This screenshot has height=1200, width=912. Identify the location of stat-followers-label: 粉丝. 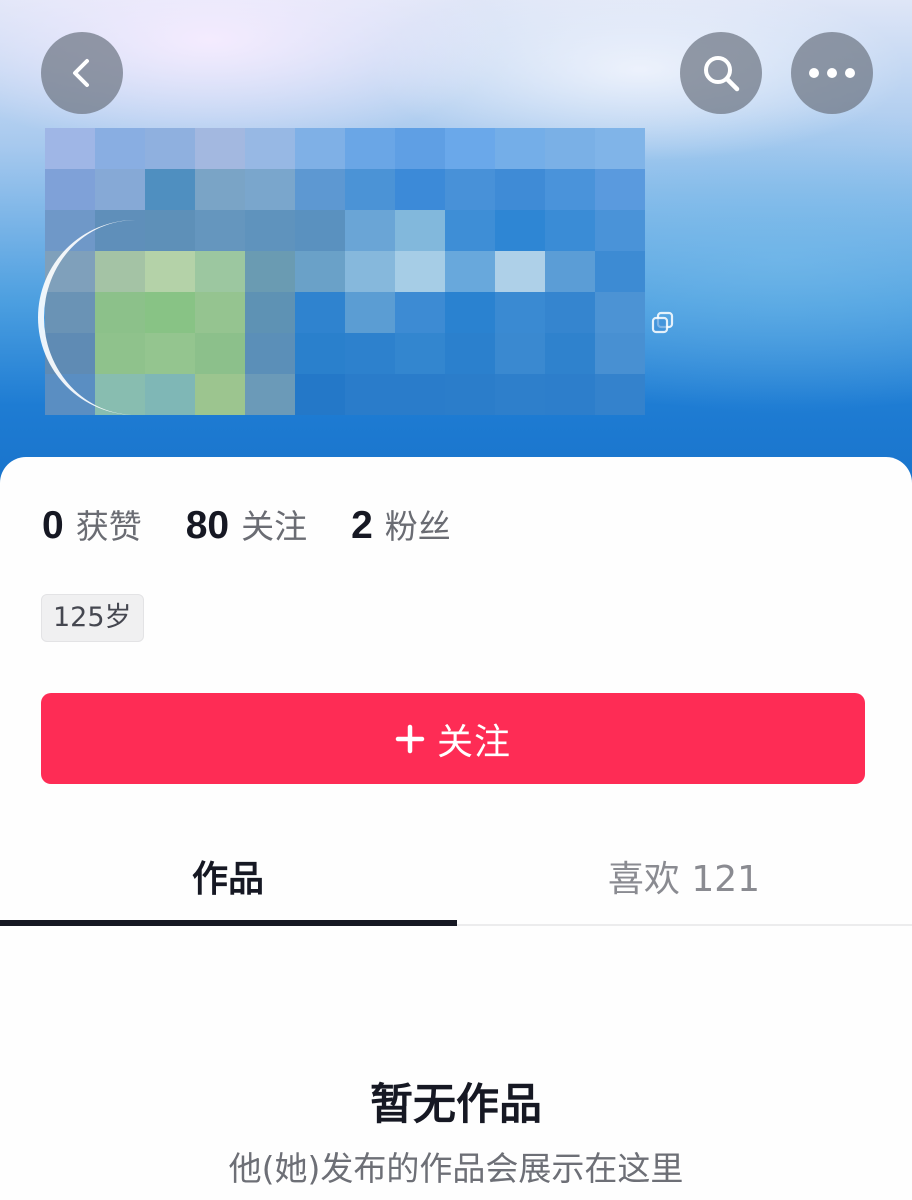
(417, 526).